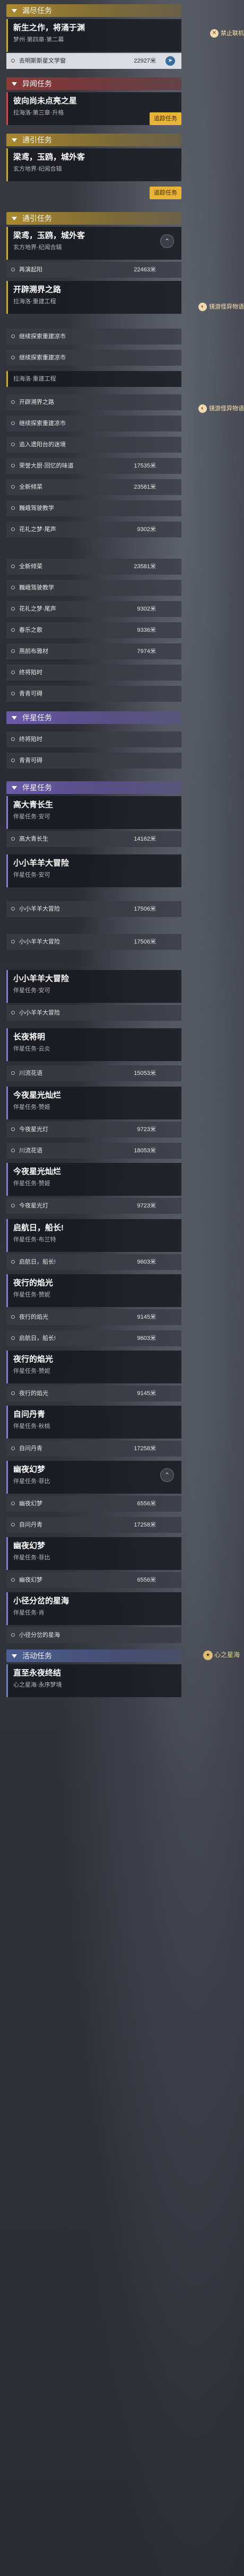  Describe the element at coordinates (34, 1240) in the screenshot. I see `quest-location: 伴星任务·布兰特` at that location.